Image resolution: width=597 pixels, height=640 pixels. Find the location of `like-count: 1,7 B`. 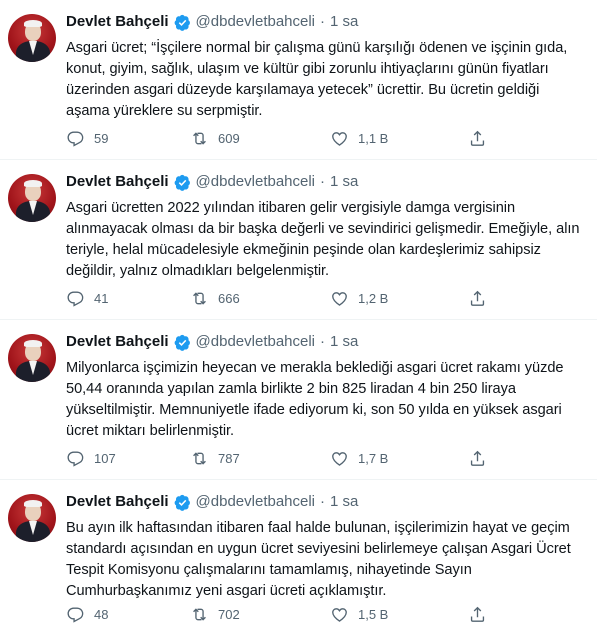

like-count: 1,7 B is located at coordinates (373, 458).